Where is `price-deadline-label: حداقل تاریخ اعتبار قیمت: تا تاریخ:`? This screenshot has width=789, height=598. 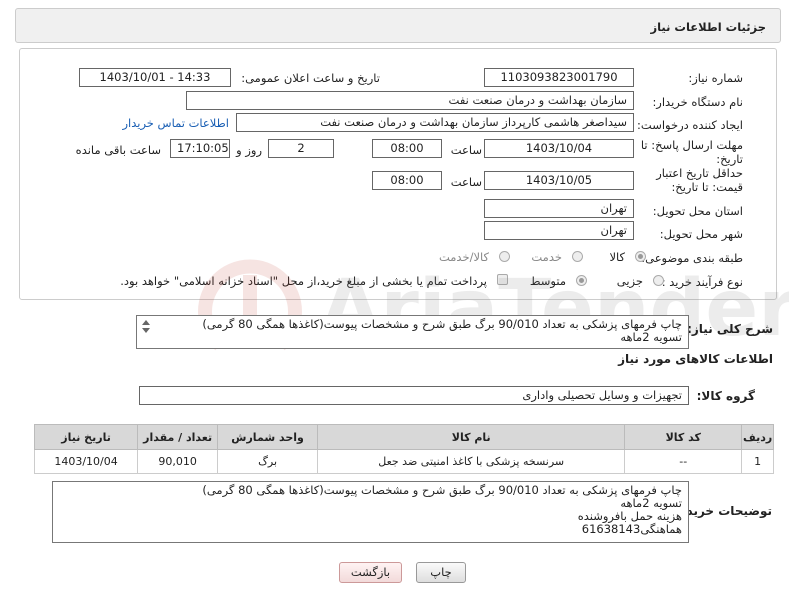 price-deadline-label: حداقل تاریخ اعتبار قیمت: تا تاریخ: is located at coordinates (699, 180).